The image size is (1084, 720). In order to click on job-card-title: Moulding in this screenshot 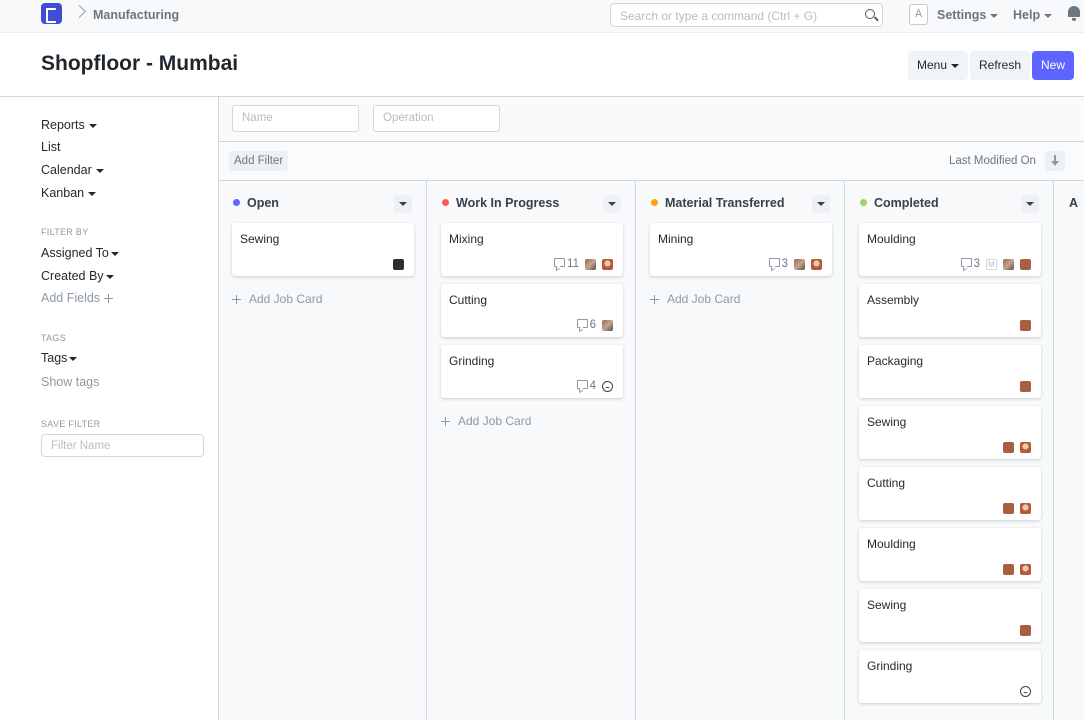, I will do `click(891, 239)`.